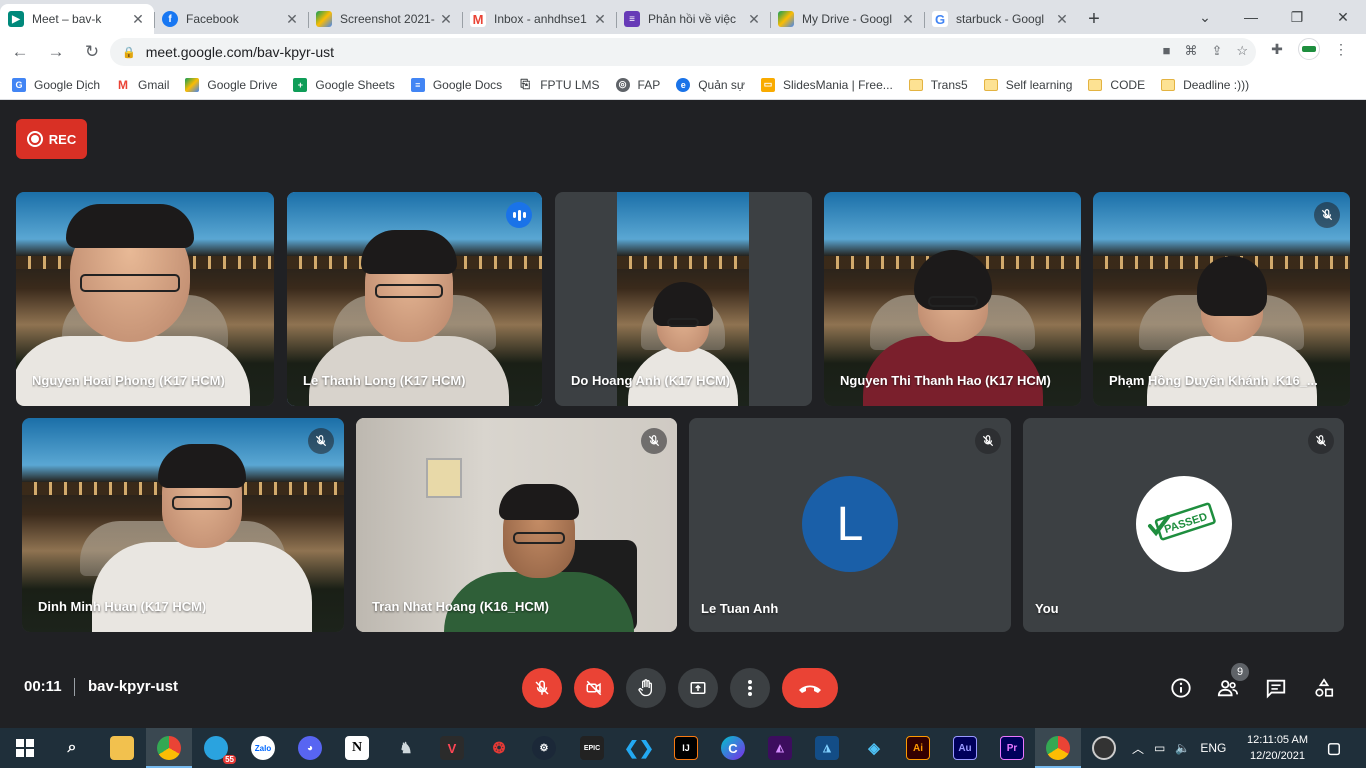 The width and height of the screenshot is (1366, 768). I want to click on discord-icon: ◕, so click(310, 748).